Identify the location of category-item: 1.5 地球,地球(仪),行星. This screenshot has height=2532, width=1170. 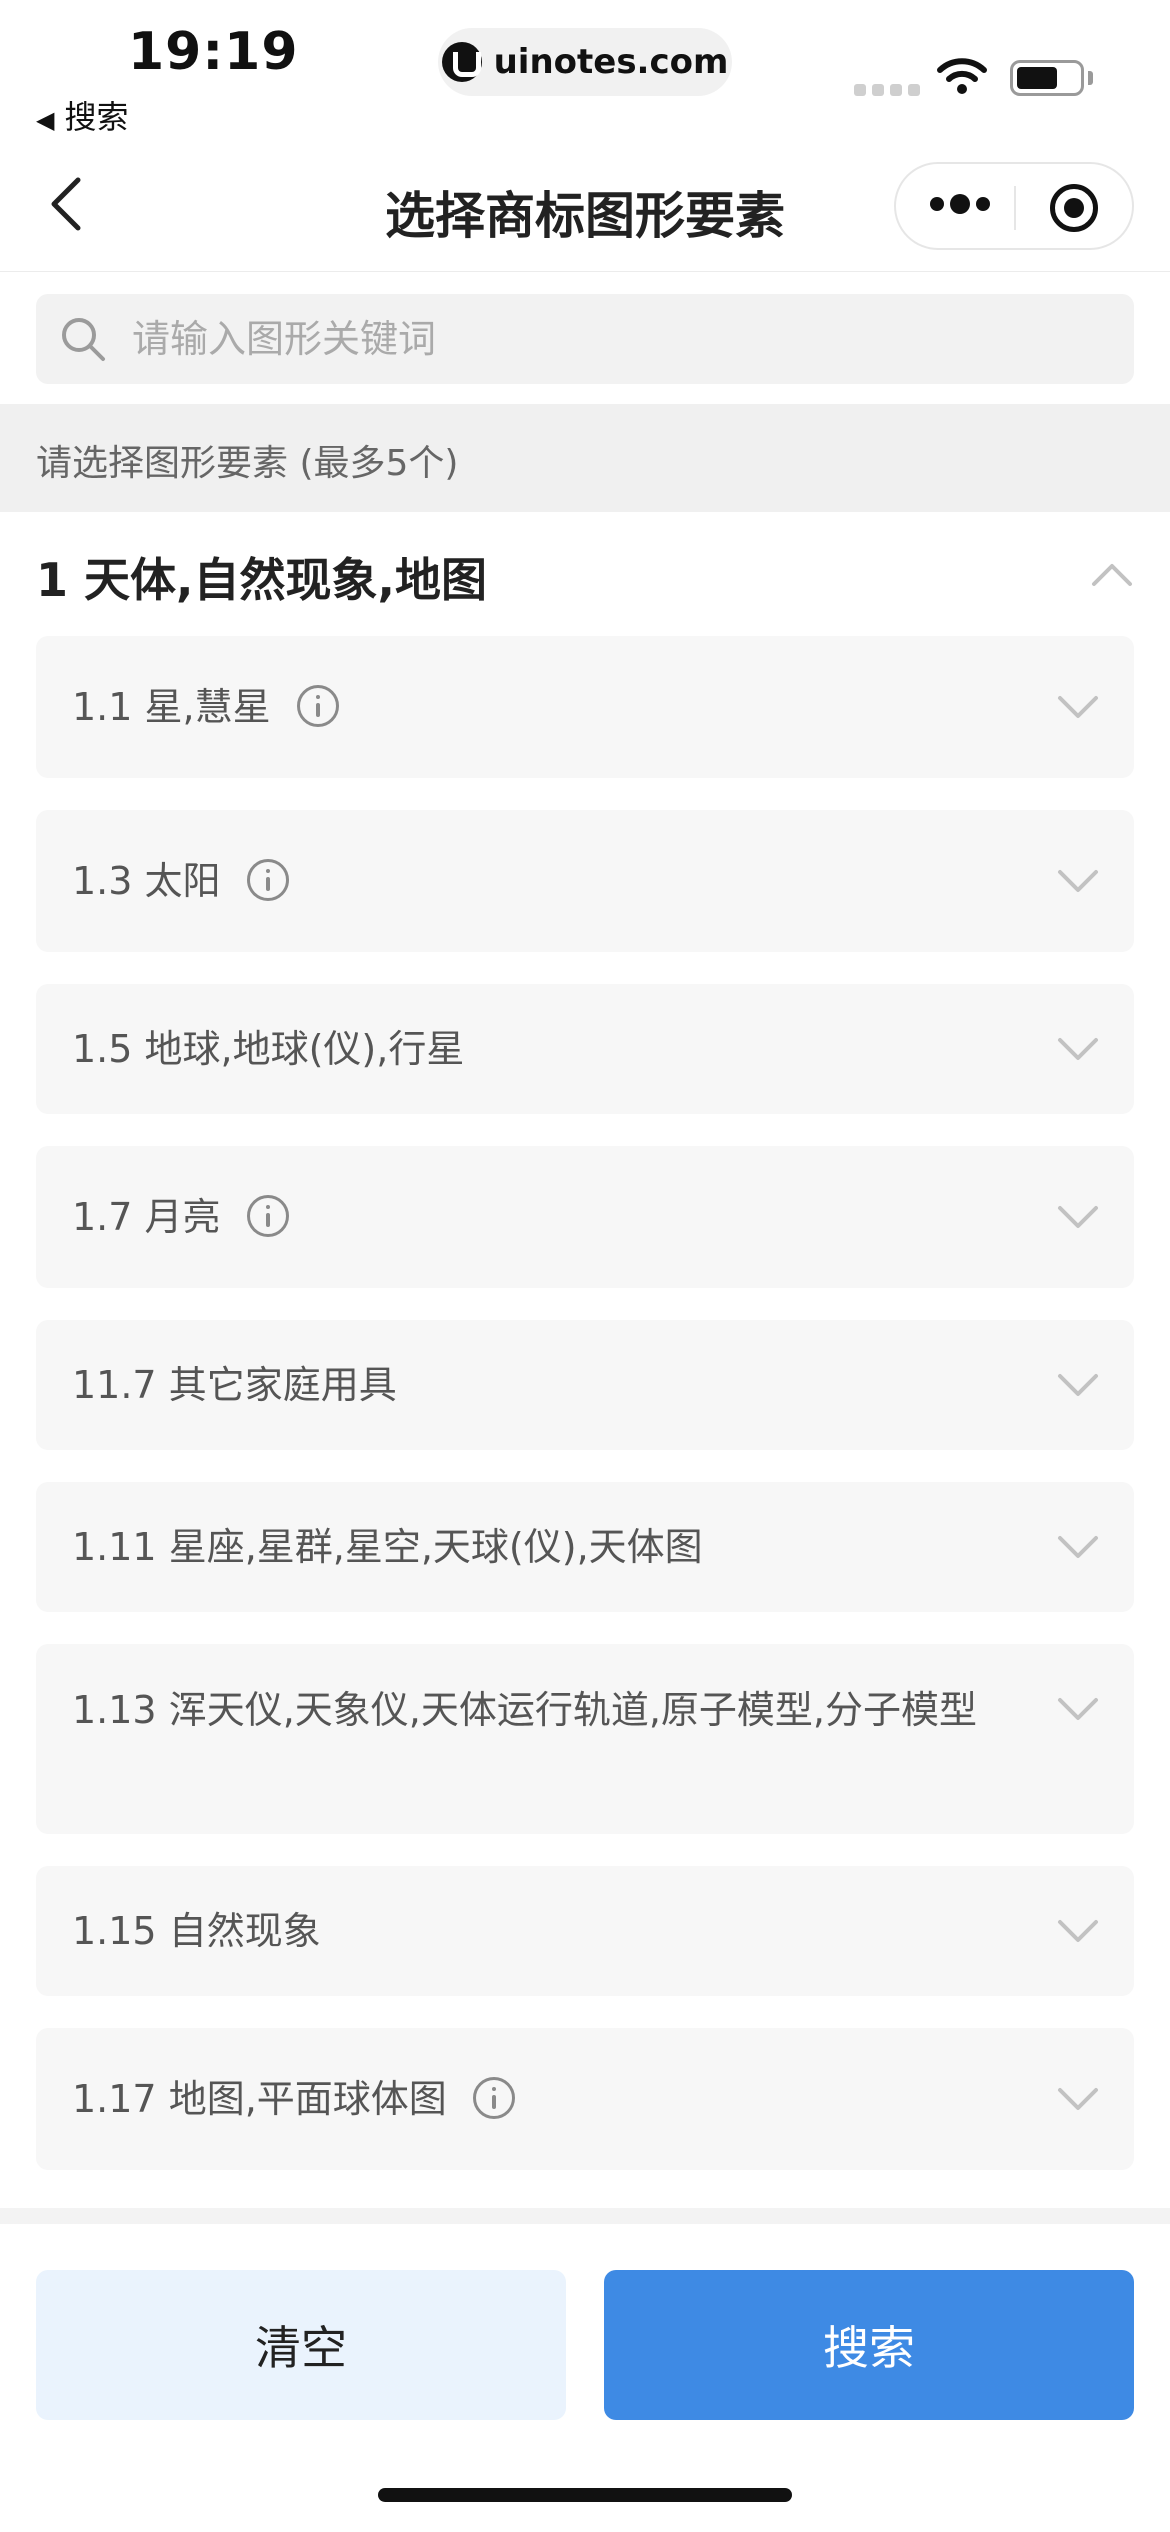
(585, 1049).